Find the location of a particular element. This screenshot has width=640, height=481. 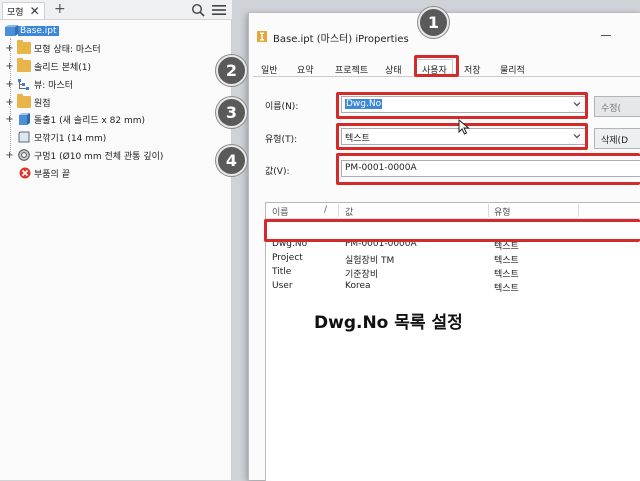

modify-button: 수정( is located at coordinates (617, 106).